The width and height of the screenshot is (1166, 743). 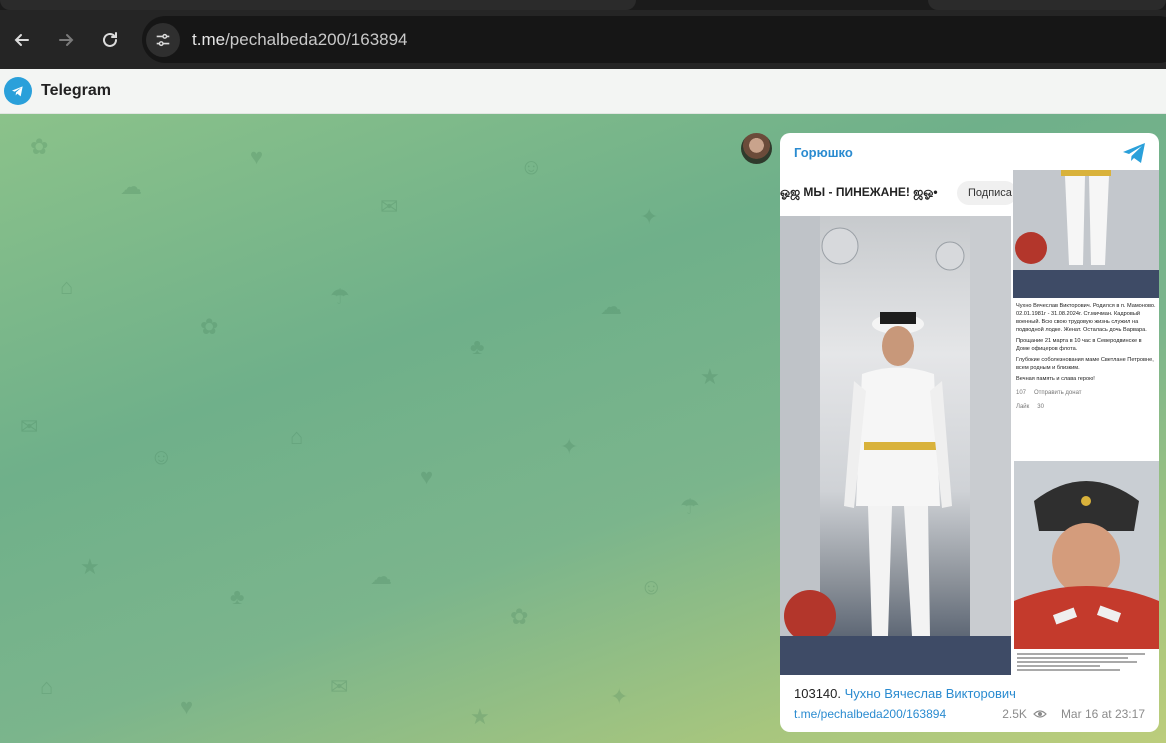 I want to click on active-tab, so click(x=318, y=5).